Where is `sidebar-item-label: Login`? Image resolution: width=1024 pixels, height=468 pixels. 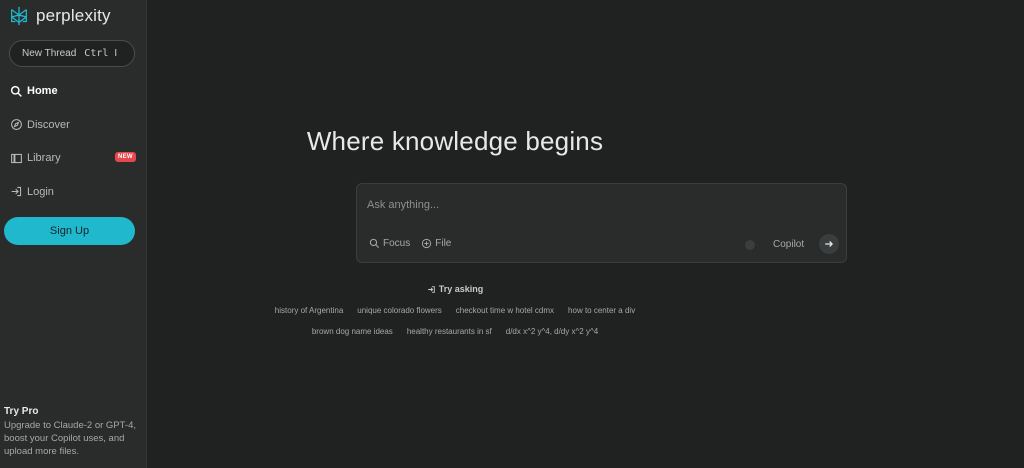 sidebar-item-label: Login is located at coordinates (40, 191).